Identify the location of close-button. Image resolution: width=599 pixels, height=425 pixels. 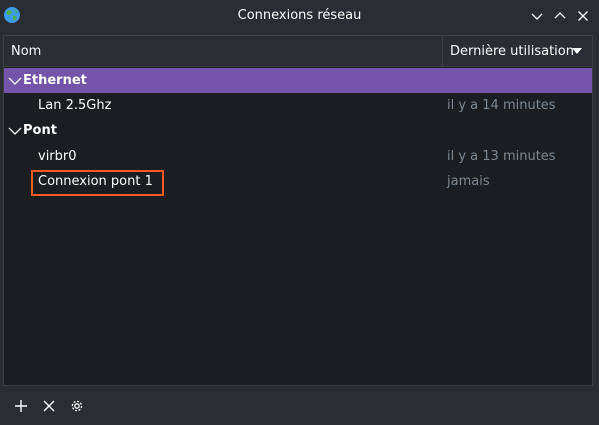
(583, 16).